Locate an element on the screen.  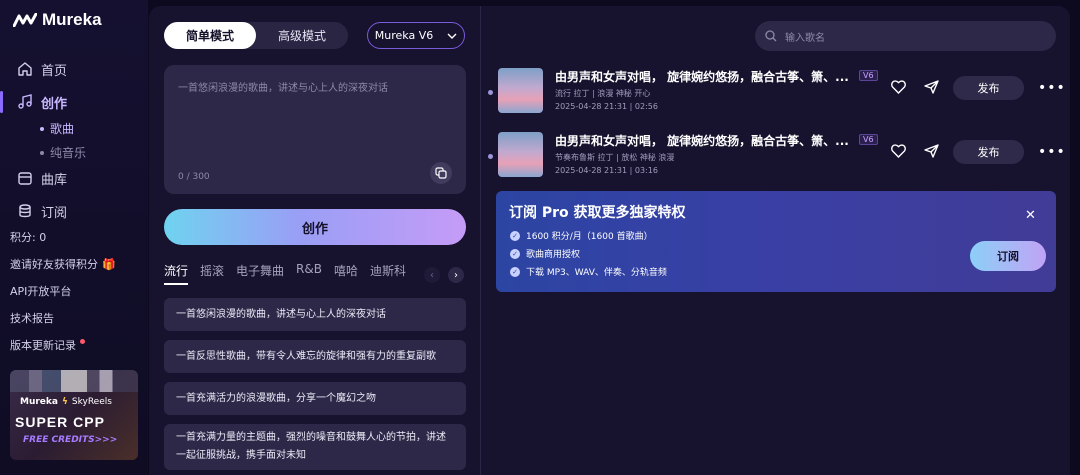
music-note-icon is located at coordinates (25, 101).